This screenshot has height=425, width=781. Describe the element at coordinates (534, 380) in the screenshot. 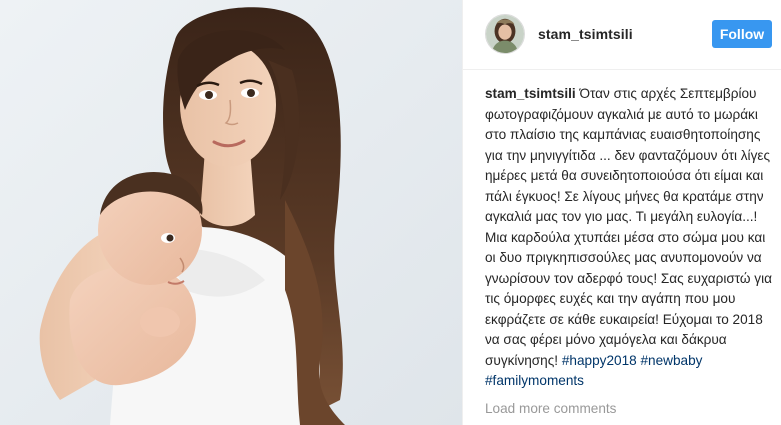

I see `hashtag-familymoments: #familymoments` at that location.